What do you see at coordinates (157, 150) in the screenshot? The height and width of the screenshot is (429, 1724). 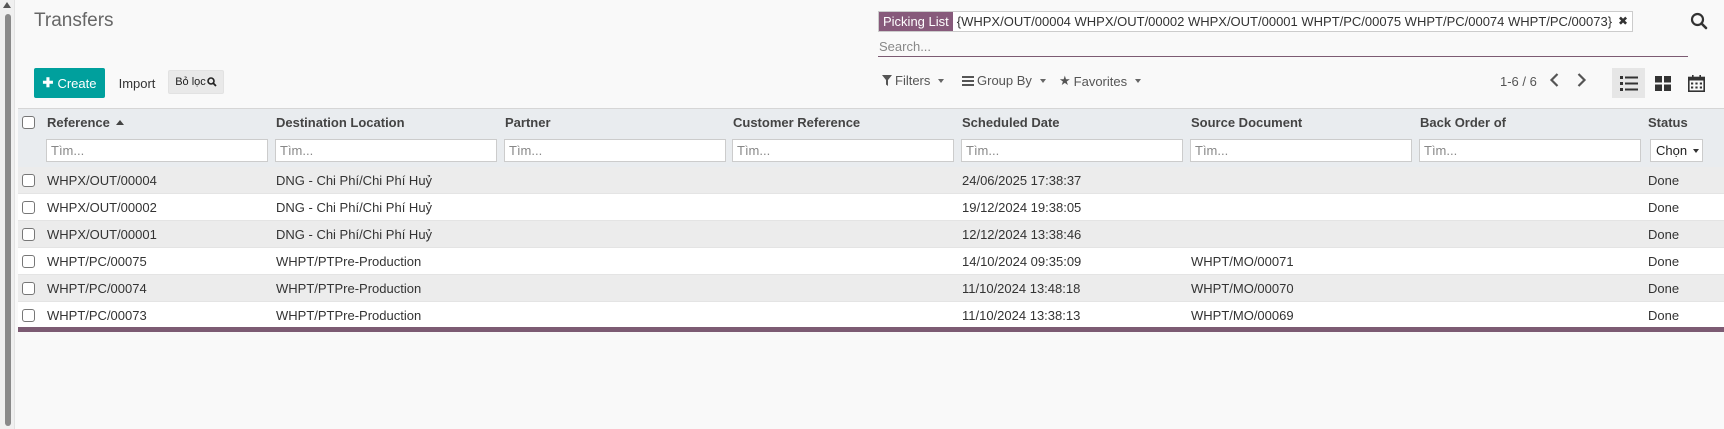 I see `filter-input-reference` at bounding box center [157, 150].